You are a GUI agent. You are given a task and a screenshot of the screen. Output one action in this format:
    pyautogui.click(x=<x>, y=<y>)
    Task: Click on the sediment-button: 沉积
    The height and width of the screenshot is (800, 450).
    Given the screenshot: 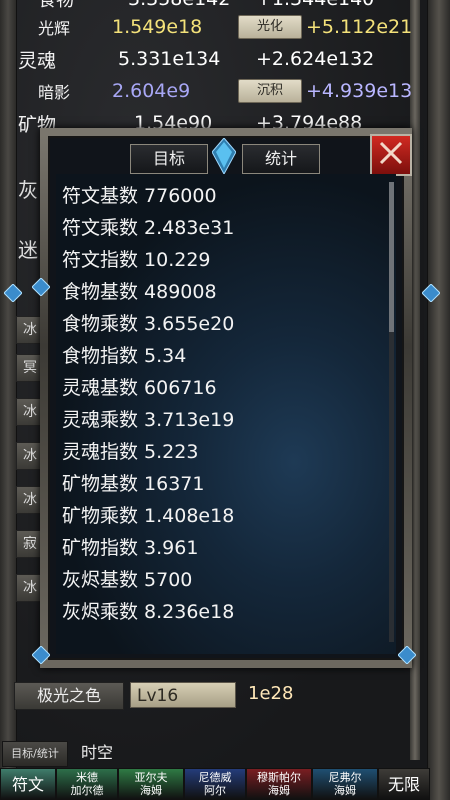 What is the action you would take?
    pyautogui.click(x=270, y=91)
    